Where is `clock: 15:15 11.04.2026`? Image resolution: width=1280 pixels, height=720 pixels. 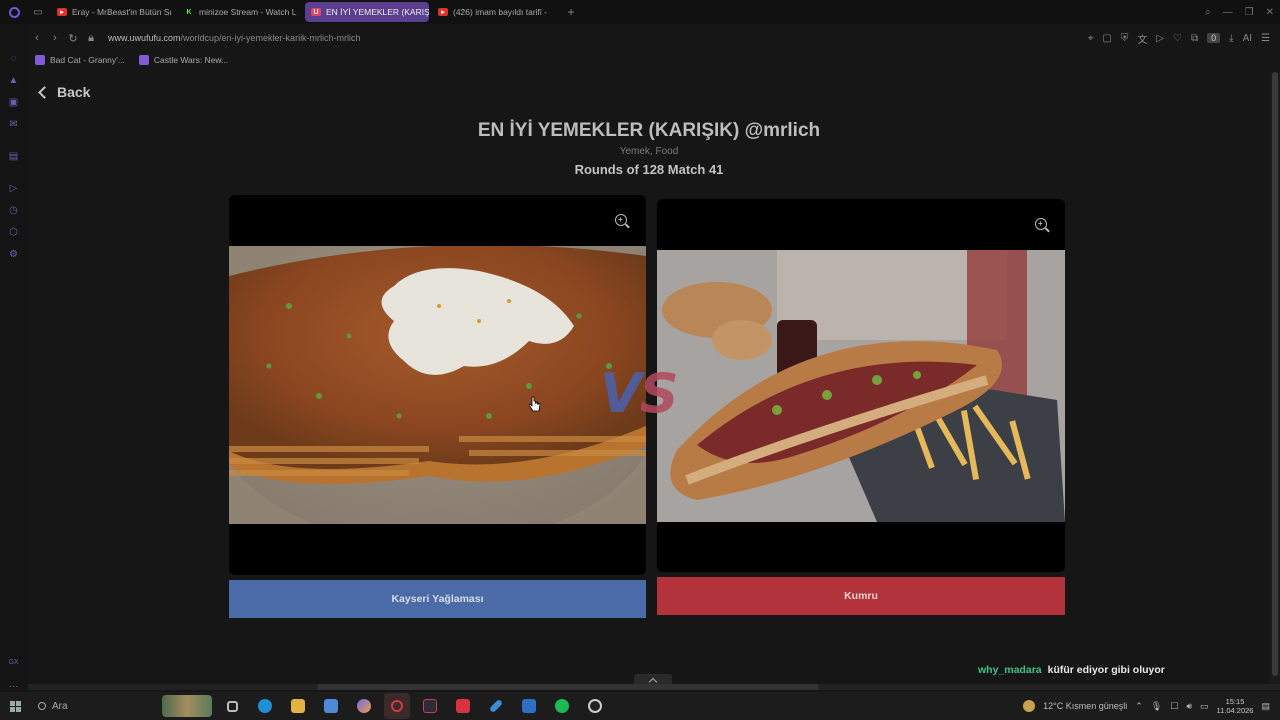 clock: 15:15 11.04.2026 is located at coordinates (1235, 706).